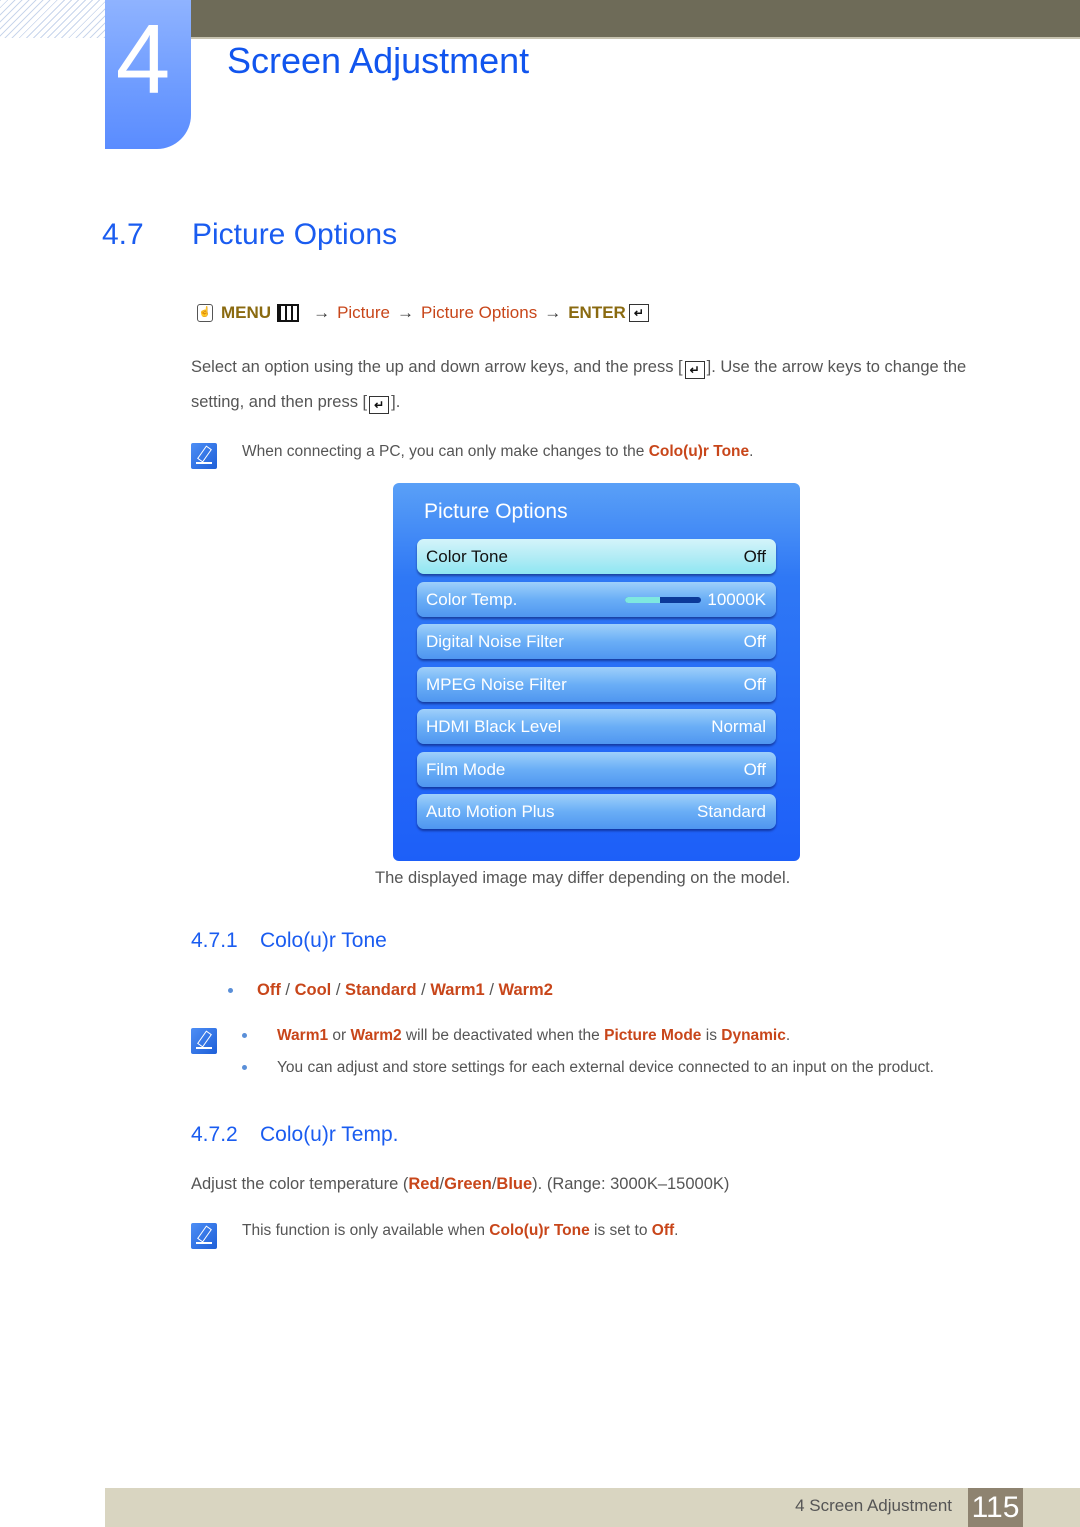 The width and height of the screenshot is (1080, 1527). Describe the element at coordinates (596, 556) in the screenshot. I see `osd-row-color-tone: Color Tone Off` at that location.